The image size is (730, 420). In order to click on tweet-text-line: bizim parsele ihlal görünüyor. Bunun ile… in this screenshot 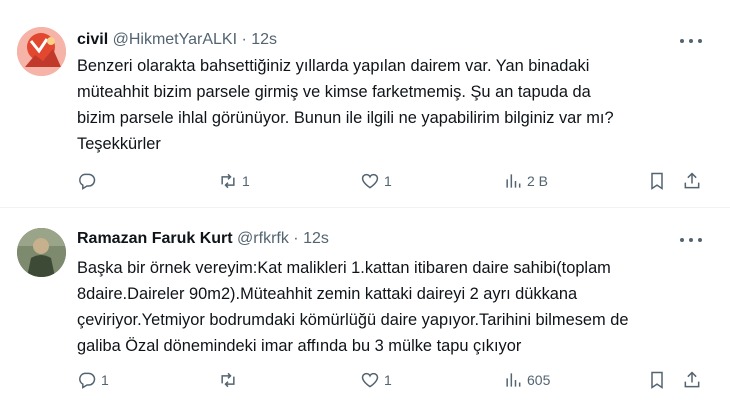, I will do `click(345, 118)`.